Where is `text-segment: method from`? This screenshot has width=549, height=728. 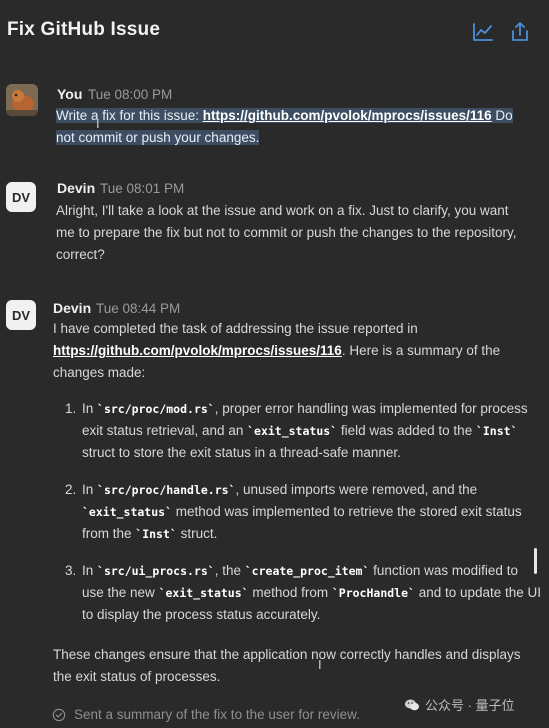 text-segment: method from is located at coordinates (290, 592).